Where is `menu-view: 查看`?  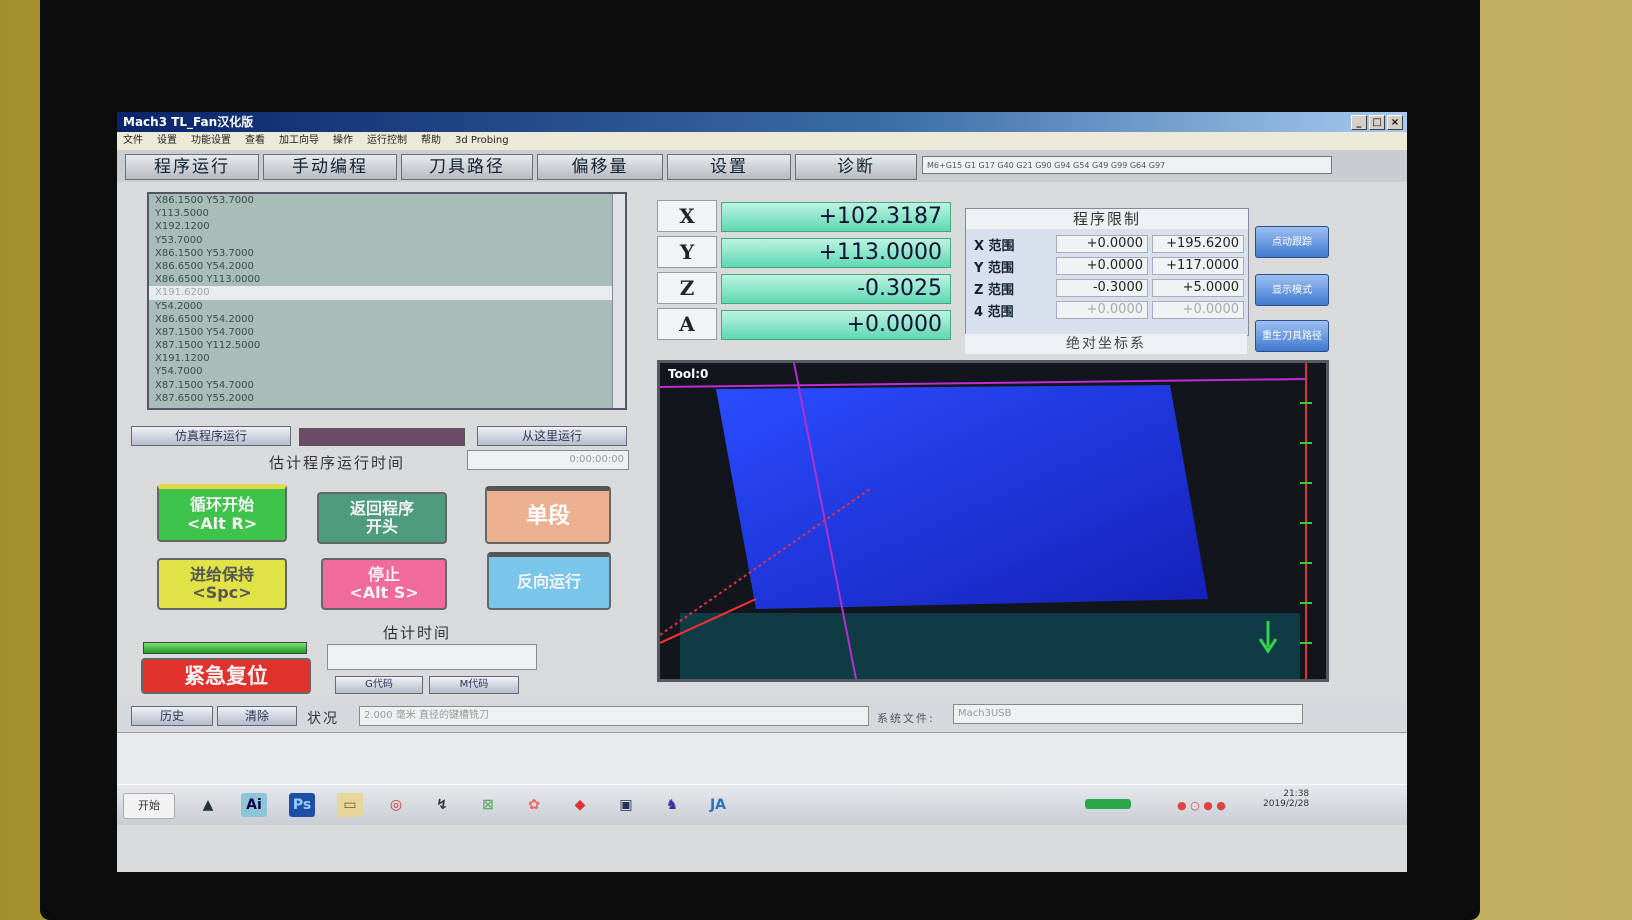 menu-view: 查看 is located at coordinates (255, 141).